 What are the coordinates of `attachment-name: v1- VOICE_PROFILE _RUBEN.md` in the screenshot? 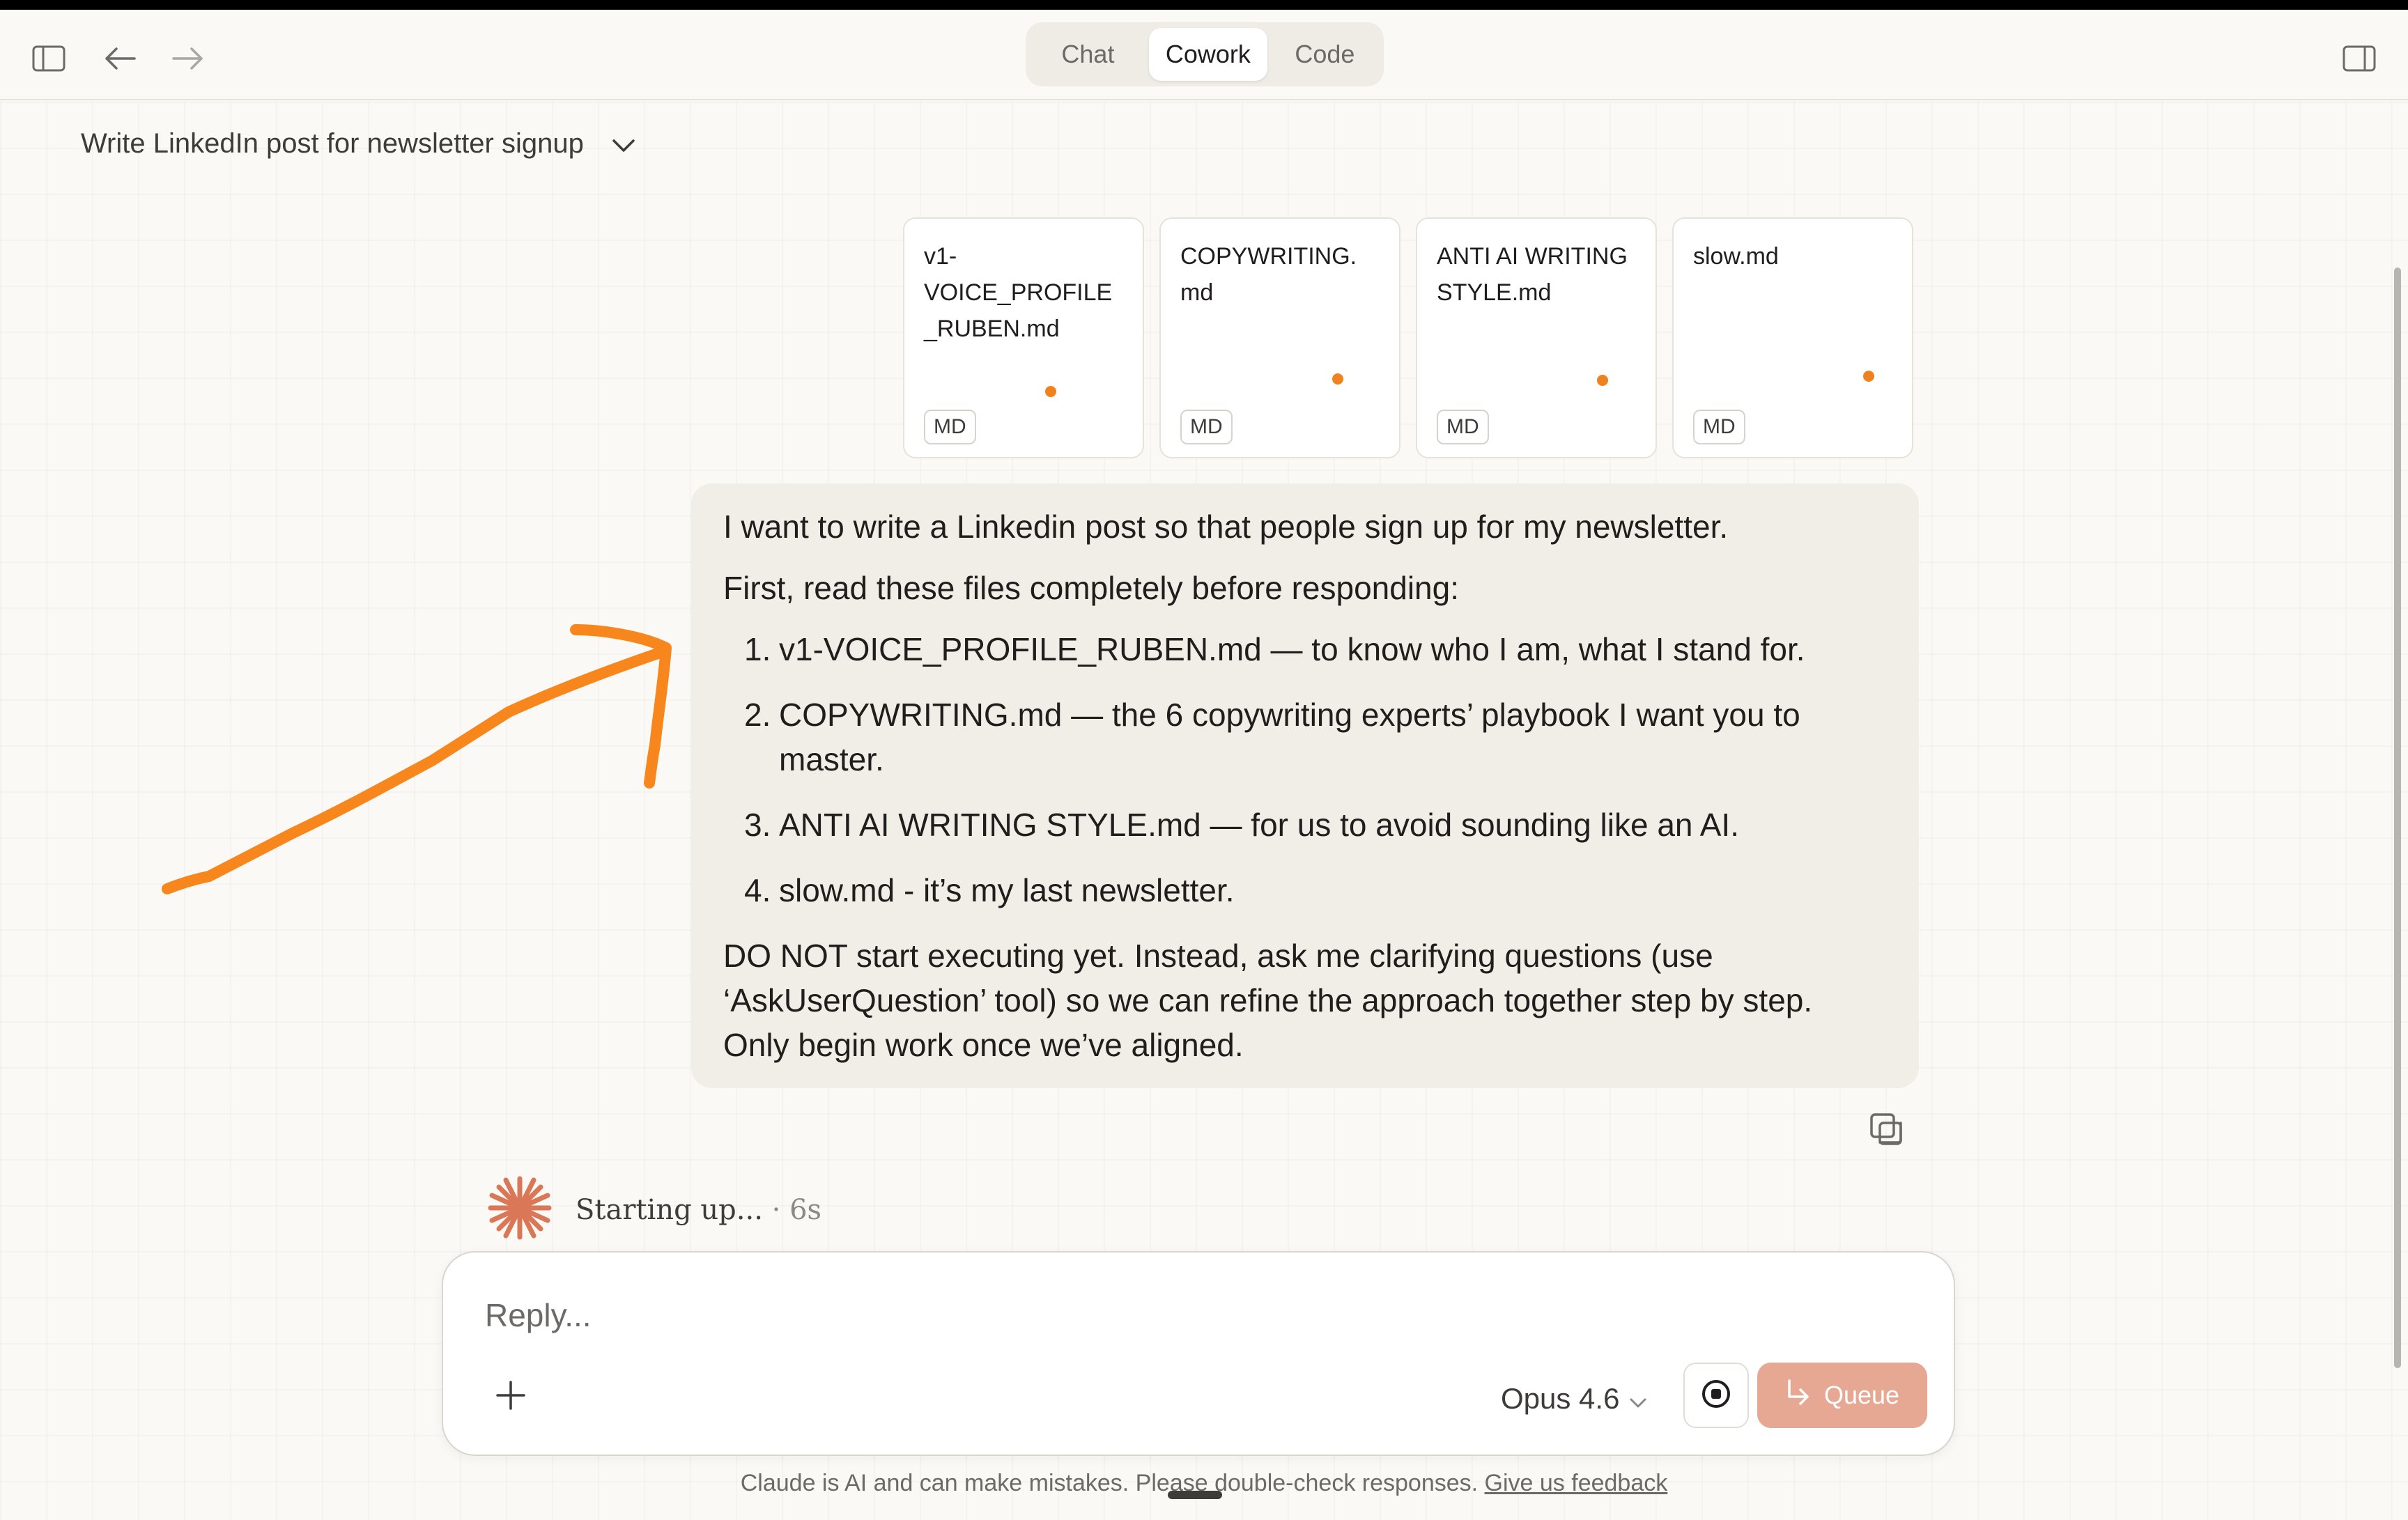 It's located at (1019, 293).